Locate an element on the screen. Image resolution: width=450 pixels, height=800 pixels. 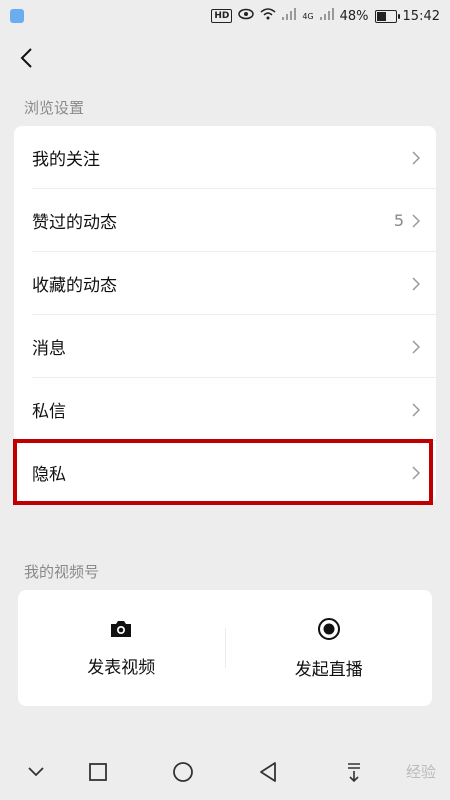
camera-icon is located at coordinates (121, 628).